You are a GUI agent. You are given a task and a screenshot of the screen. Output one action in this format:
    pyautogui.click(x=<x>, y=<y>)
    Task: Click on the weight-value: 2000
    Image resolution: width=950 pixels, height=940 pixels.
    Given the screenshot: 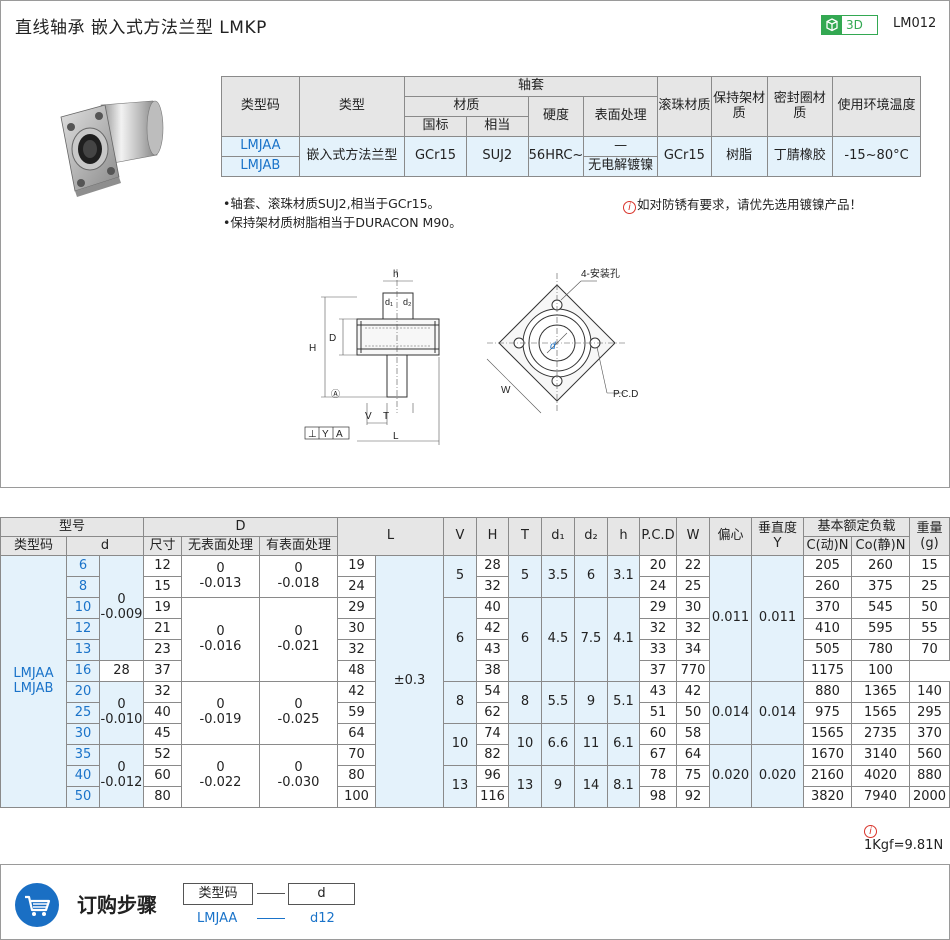 What is the action you would take?
    pyautogui.click(x=929, y=797)
    